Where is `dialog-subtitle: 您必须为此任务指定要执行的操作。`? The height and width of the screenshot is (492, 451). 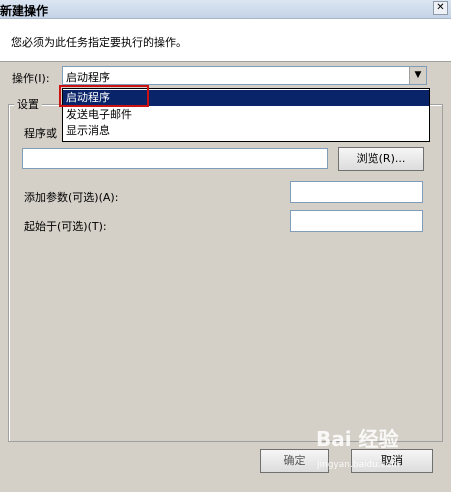
dialog-subtitle: 您必须为此任务指定要执行的操作。 is located at coordinates (99, 42).